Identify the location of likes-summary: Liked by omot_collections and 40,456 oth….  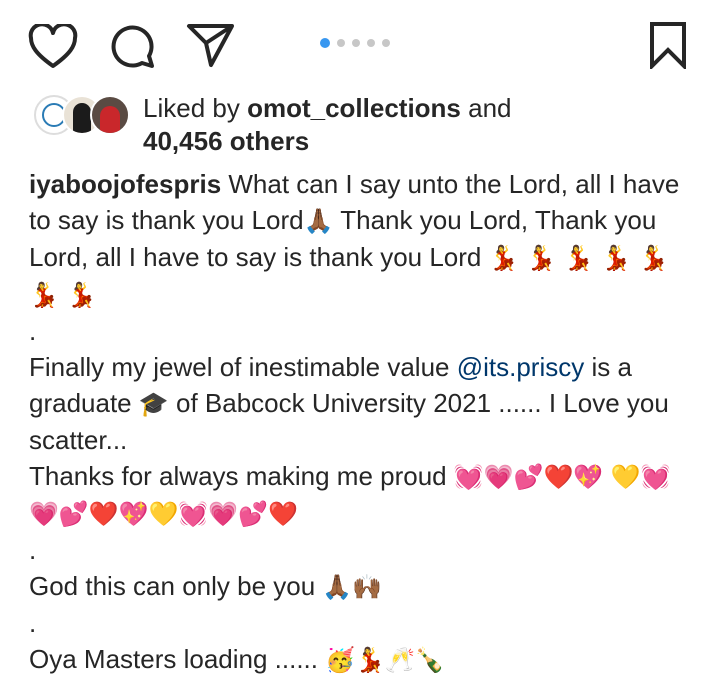
(360, 124).